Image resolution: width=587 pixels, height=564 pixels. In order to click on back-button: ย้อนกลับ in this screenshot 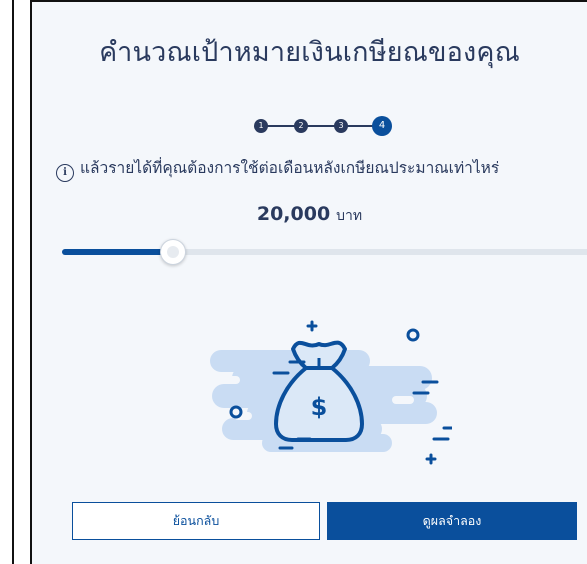, I will do `click(196, 521)`.